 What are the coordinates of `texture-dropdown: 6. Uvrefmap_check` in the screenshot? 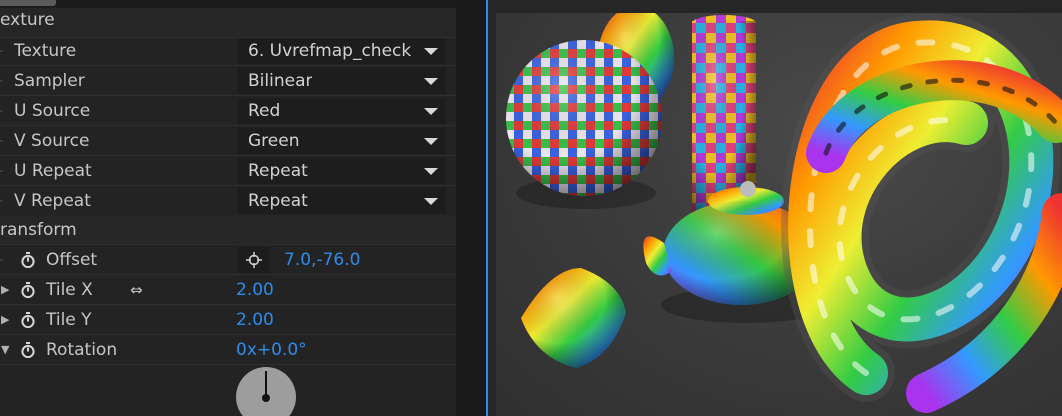 It's located at (342, 51).